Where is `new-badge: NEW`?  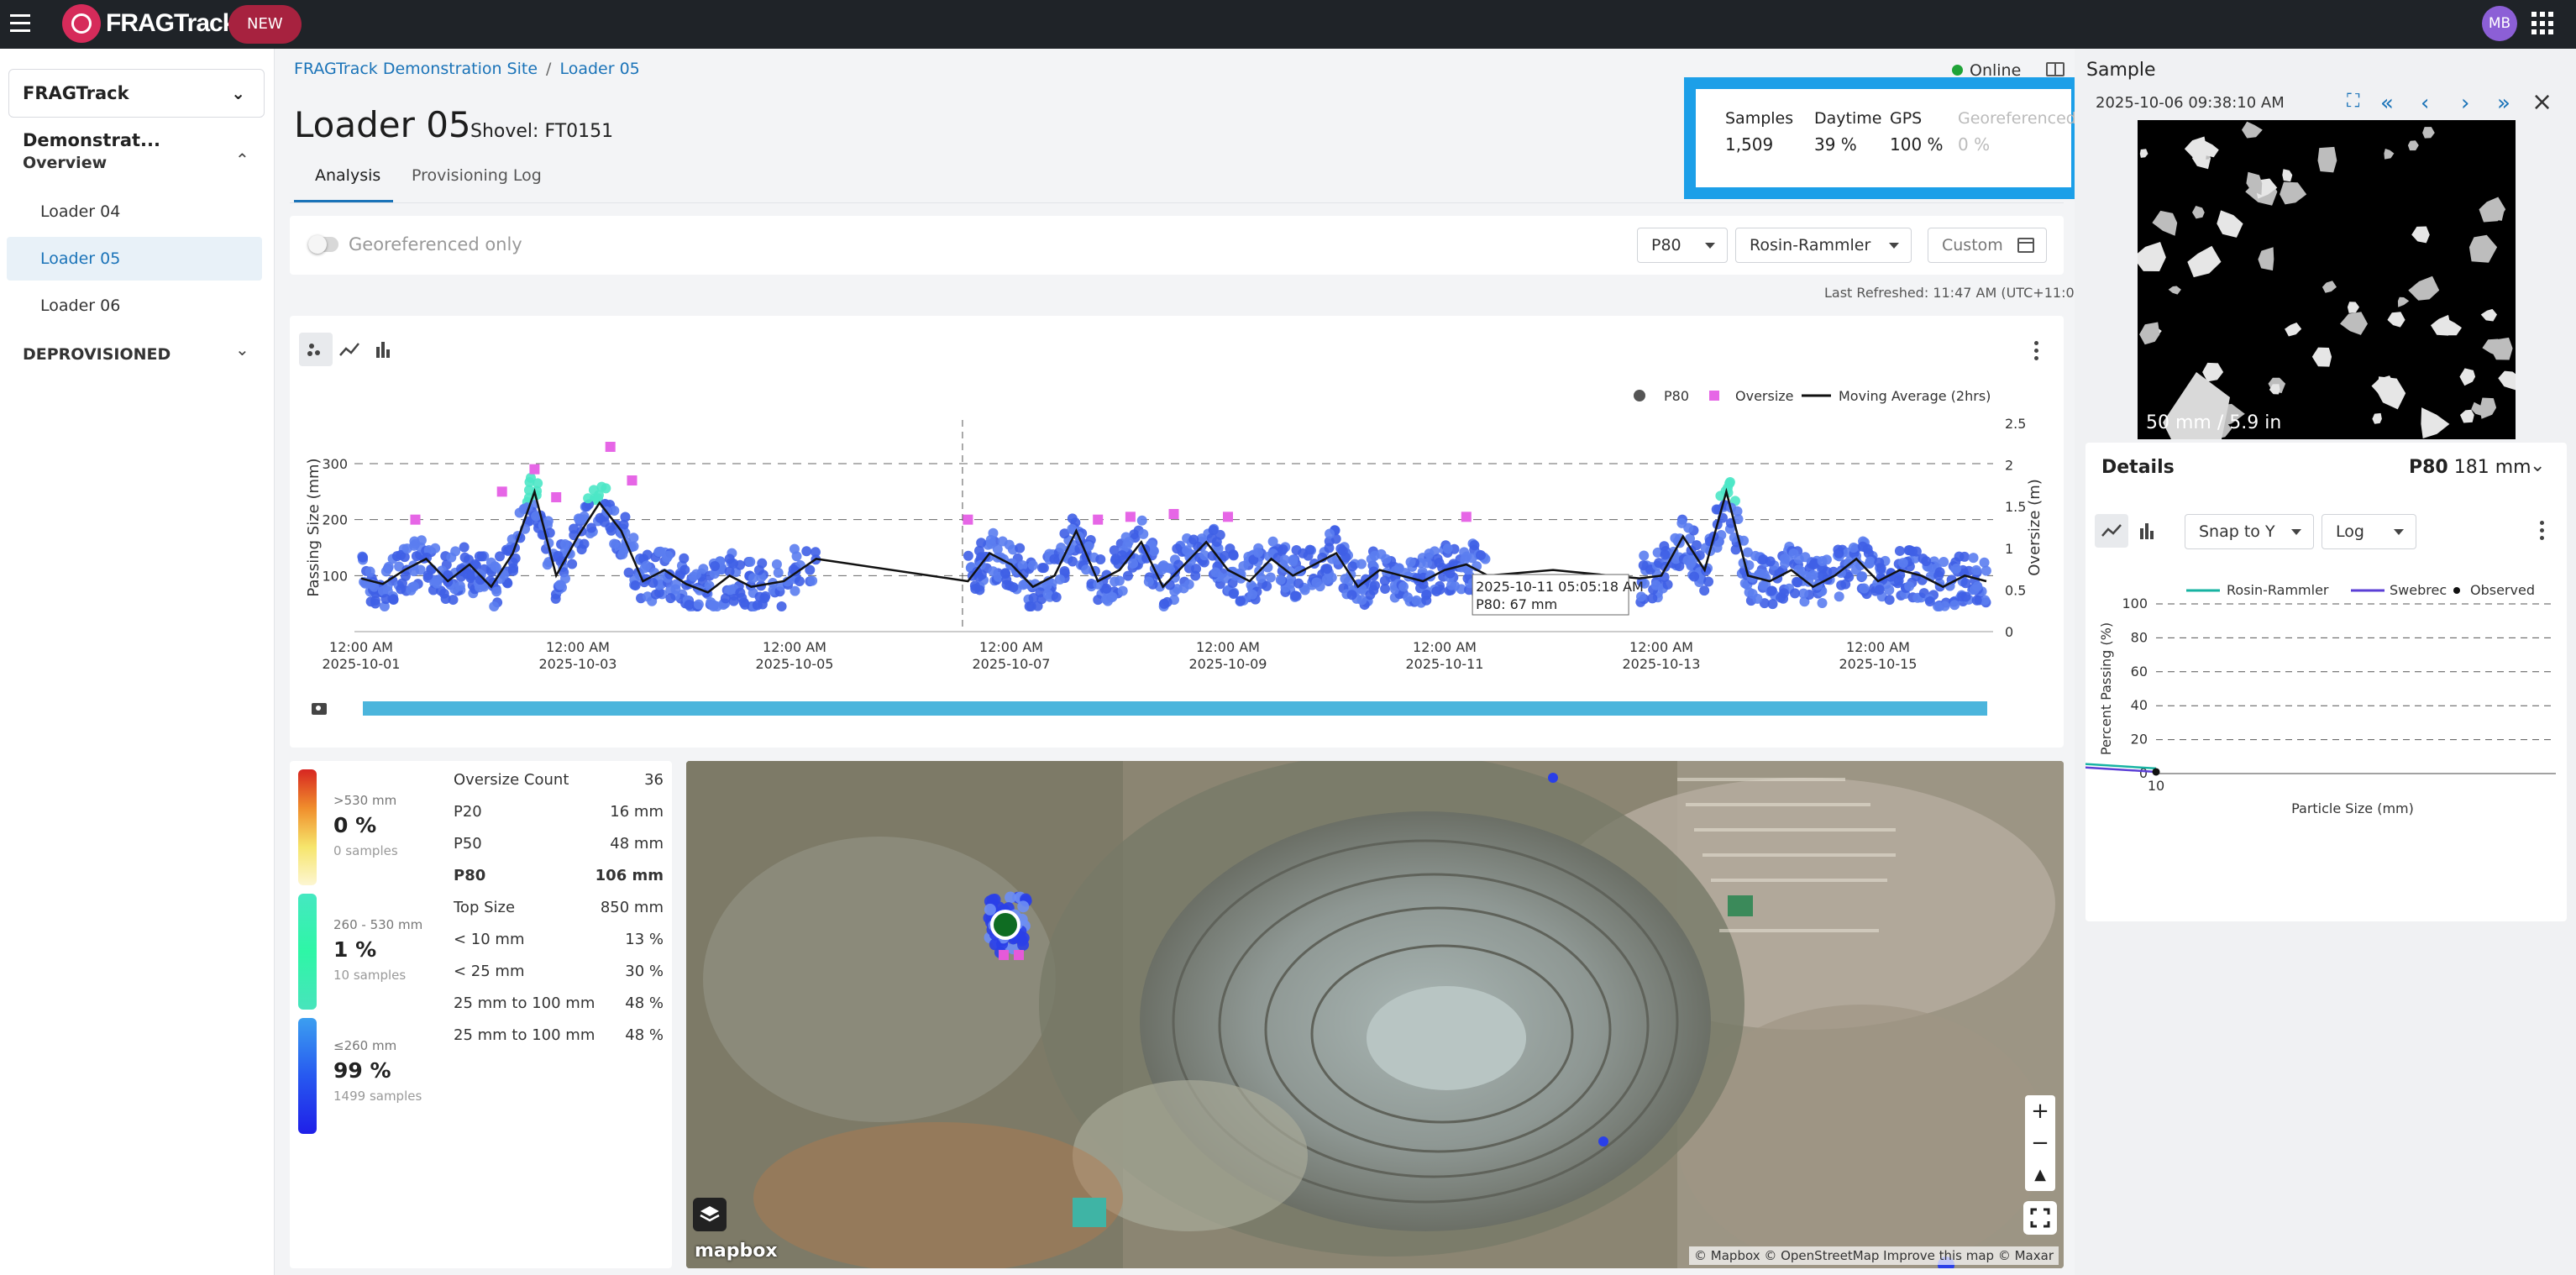
new-badge: NEW is located at coordinates (265, 25).